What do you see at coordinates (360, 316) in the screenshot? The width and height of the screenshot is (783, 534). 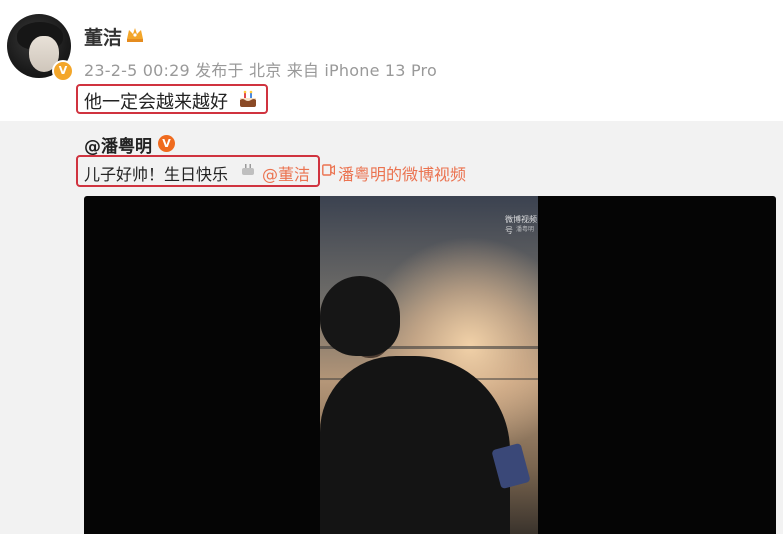 I see `video-person-beanie` at bounding box center [360, 316].